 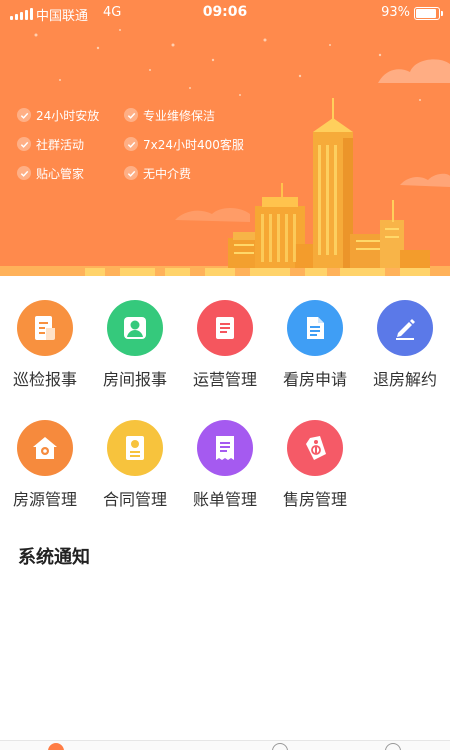 What do you see at coordinates (45, 448) in the screenshot?
I see `house-icon` at bounding box center [45, 448].